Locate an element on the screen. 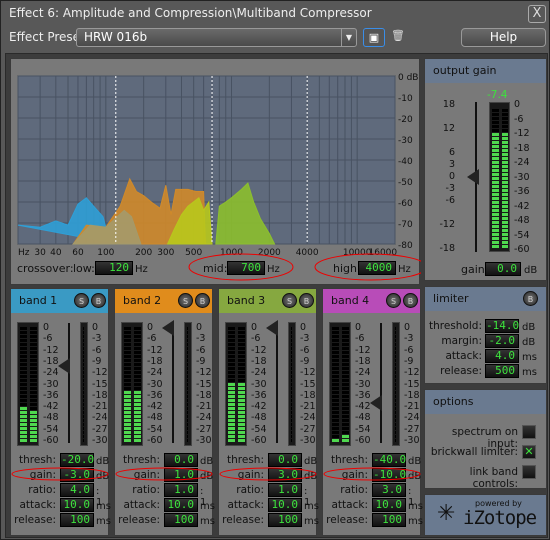  high-crossover-input: 4000 is located at coordinates (377, 268).